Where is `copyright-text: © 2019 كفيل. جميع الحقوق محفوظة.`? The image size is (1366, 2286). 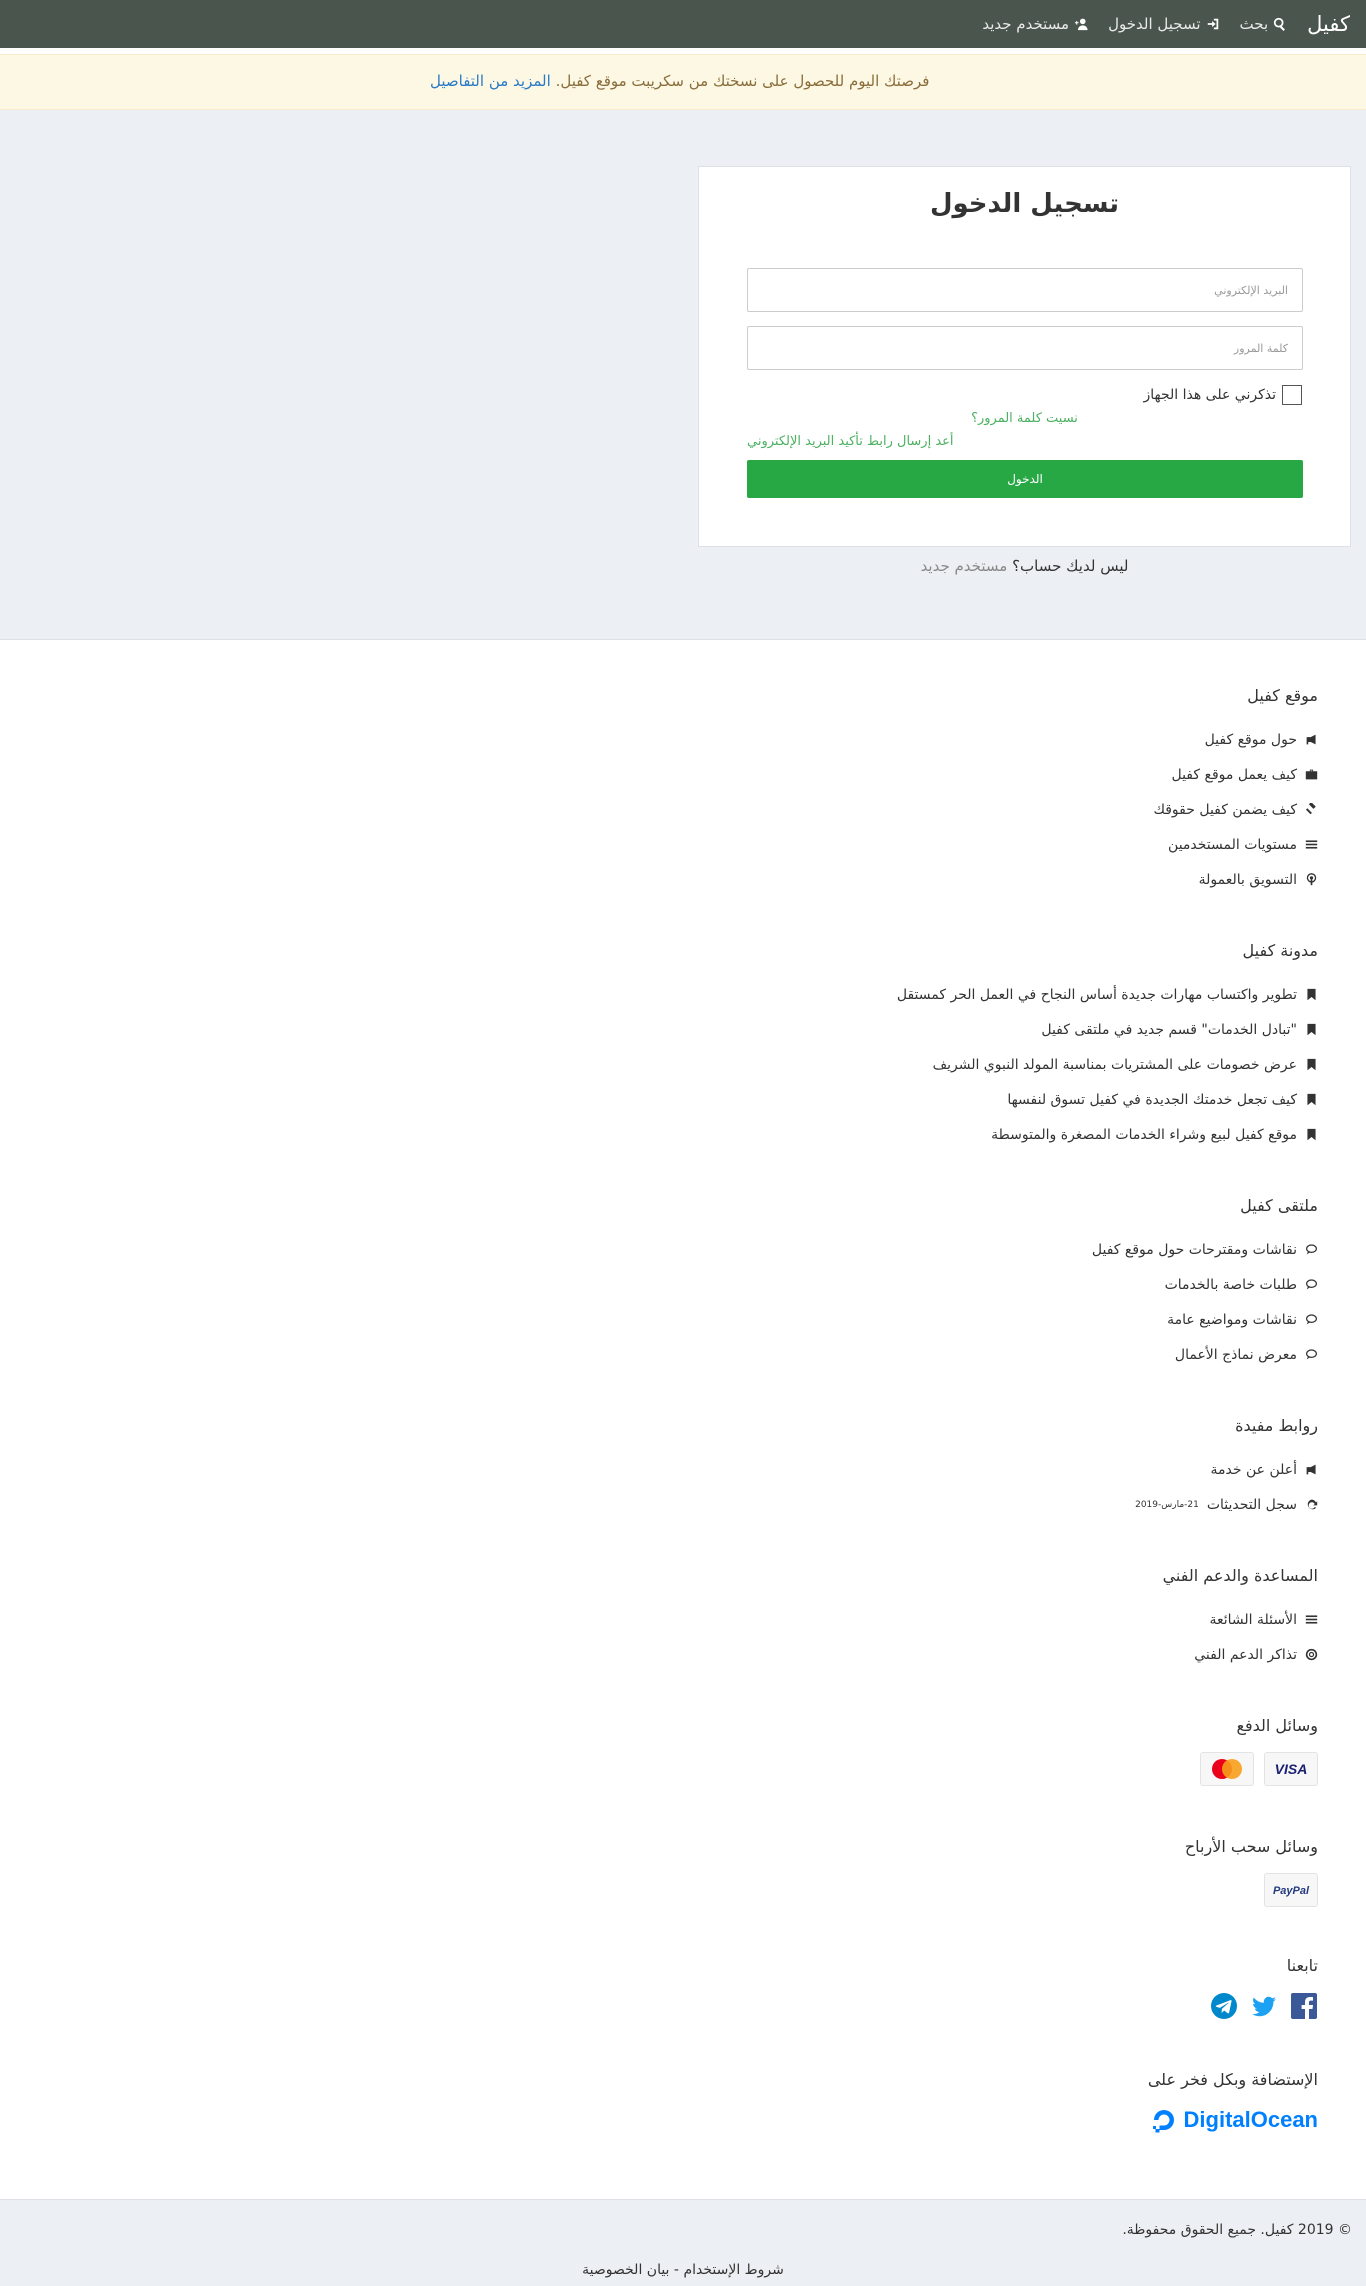 copyright-text: © 2019 كفيل. جميع الحقوق محفوظة. is located at coordinates (1237, 2230).